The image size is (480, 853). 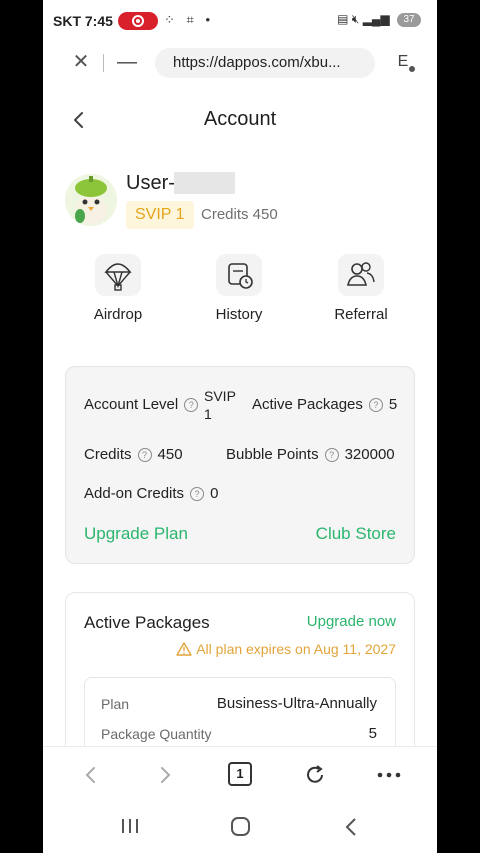 I want to click on recording-indicator-icon, so click(x=138, y=21).